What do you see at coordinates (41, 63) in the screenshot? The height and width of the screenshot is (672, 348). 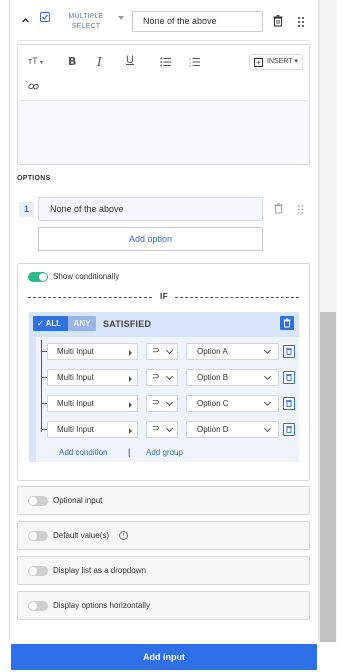 I see `text-size-caret-icon: ▾` at bounding box center [41, 63].